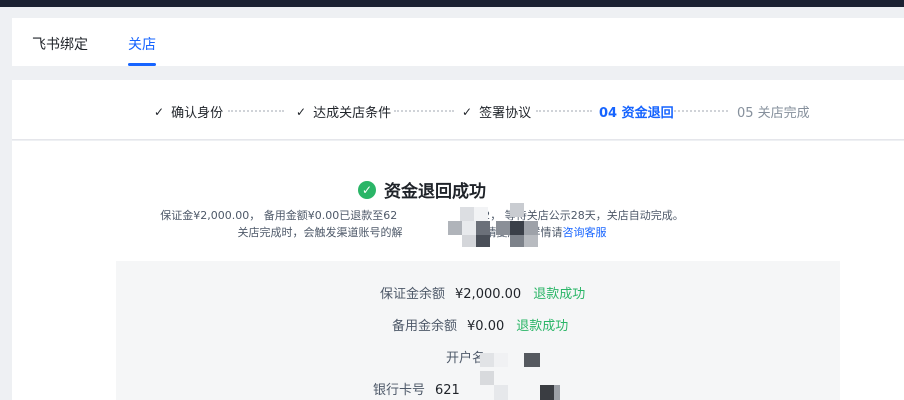 Image resolution: width=904 pixels, height=400 pixels. I want to click on desc-text: 关店完成时，会触发渠道账号的解, so click(320, 232).